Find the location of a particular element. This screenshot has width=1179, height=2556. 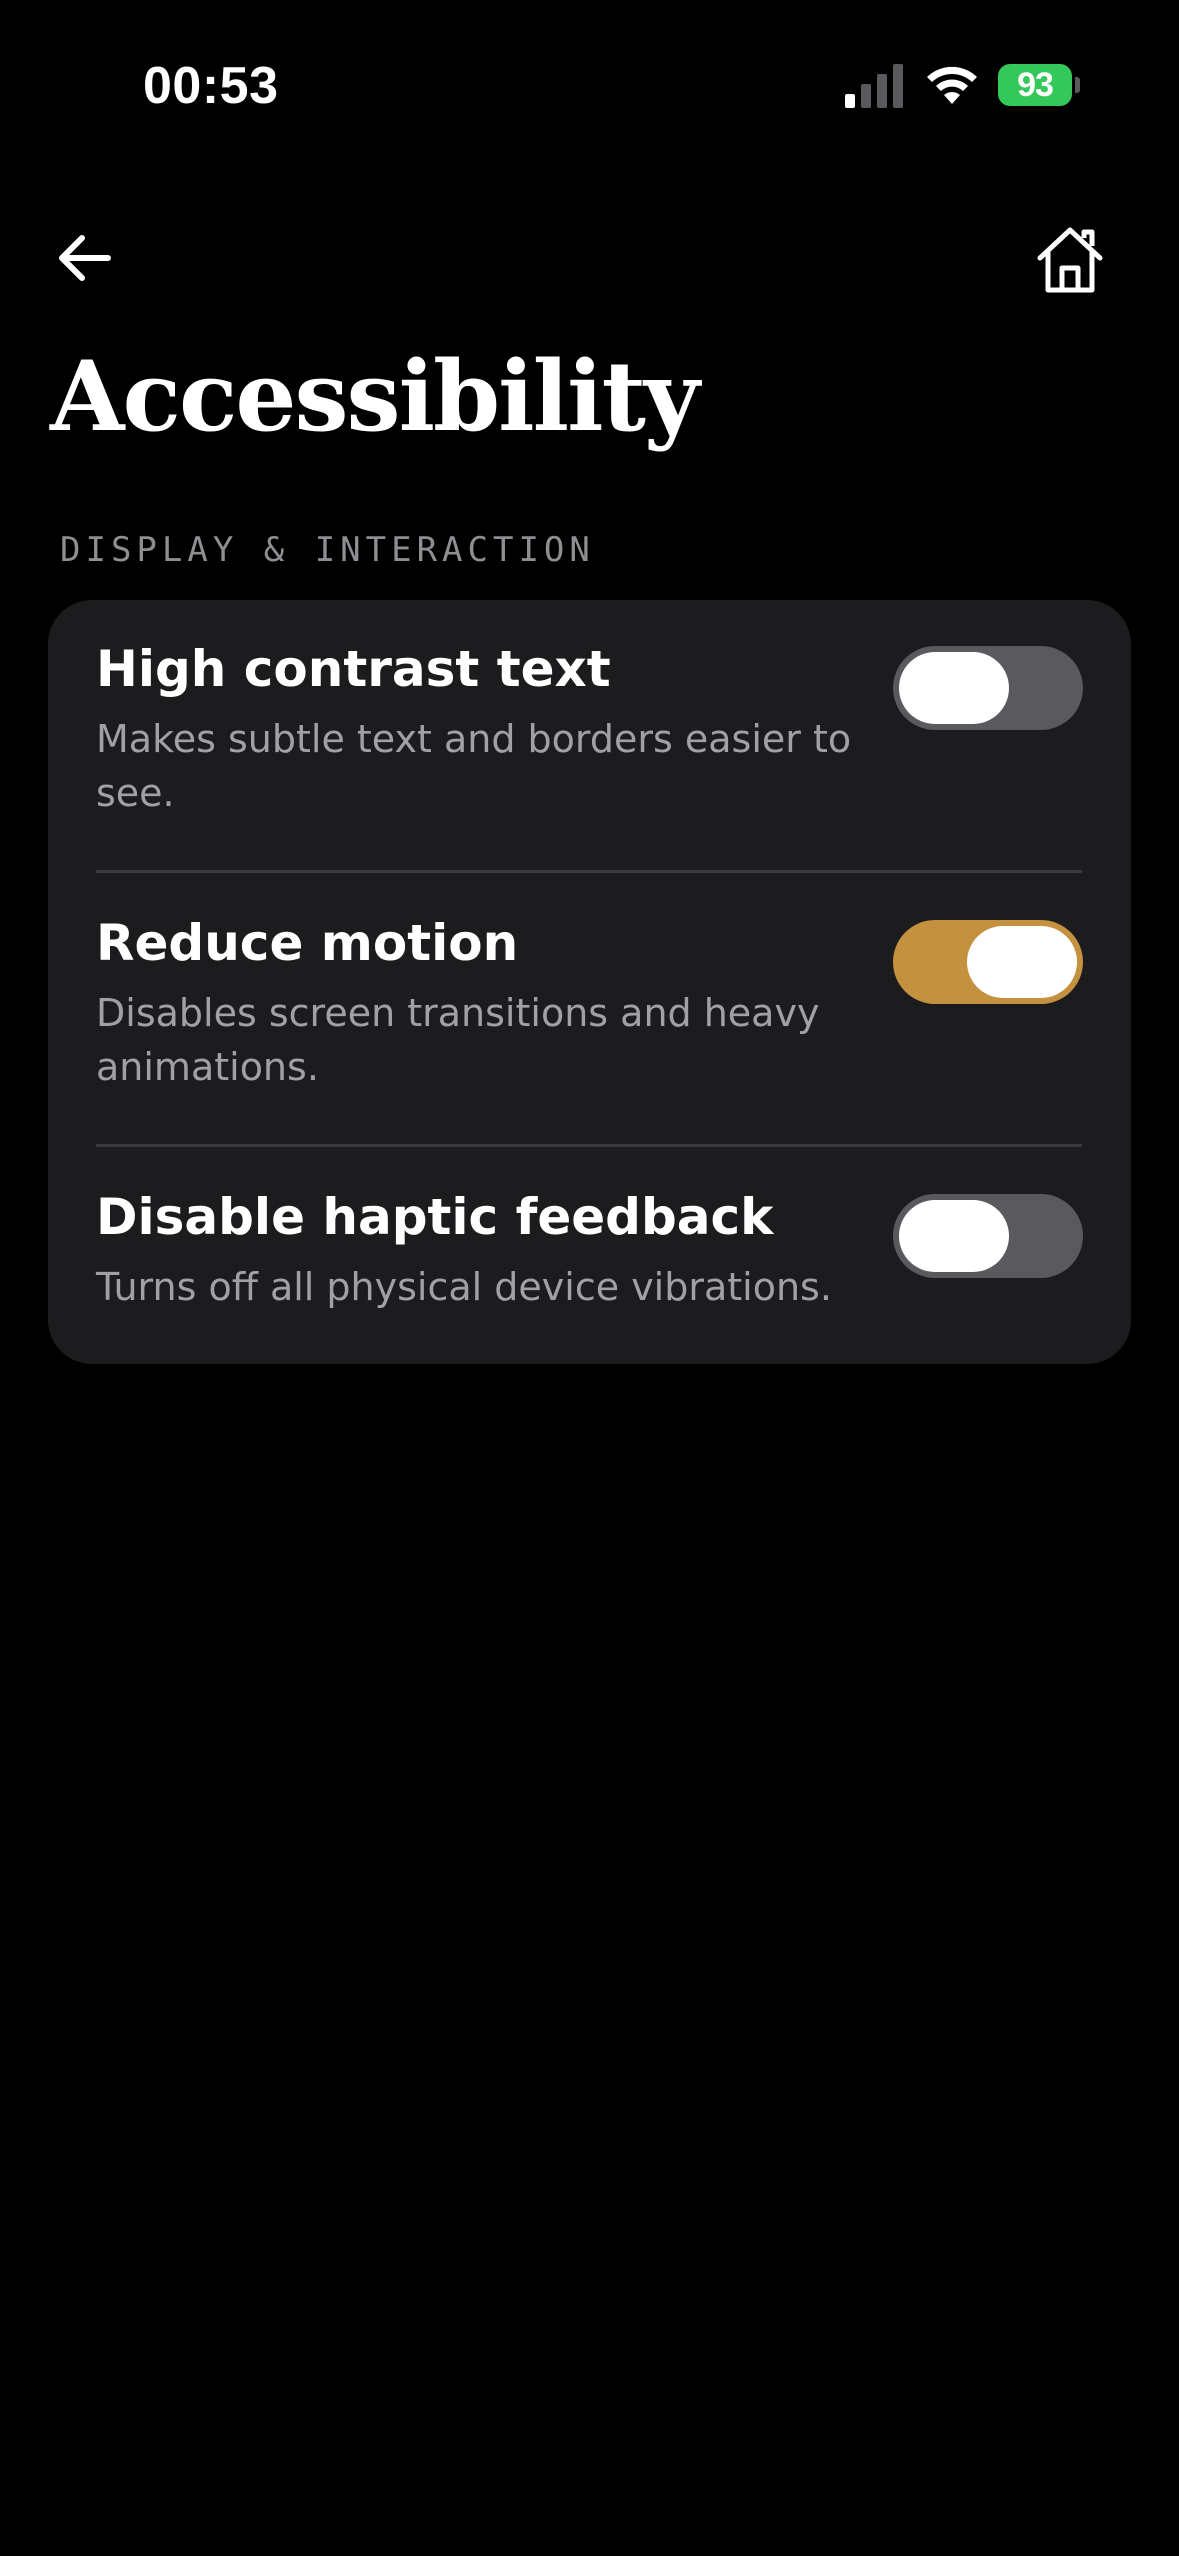

battery-icon: 93 is located at coordinates (1039, 86).